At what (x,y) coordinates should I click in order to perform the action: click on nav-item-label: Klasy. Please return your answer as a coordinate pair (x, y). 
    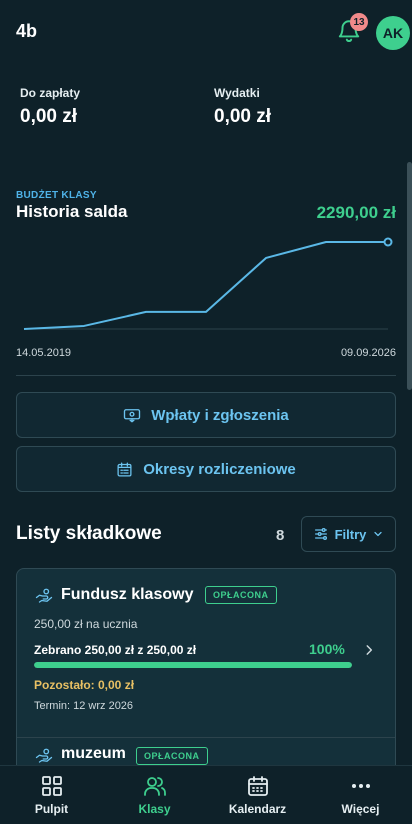
    Looking at the image, I should click on (154, 809).